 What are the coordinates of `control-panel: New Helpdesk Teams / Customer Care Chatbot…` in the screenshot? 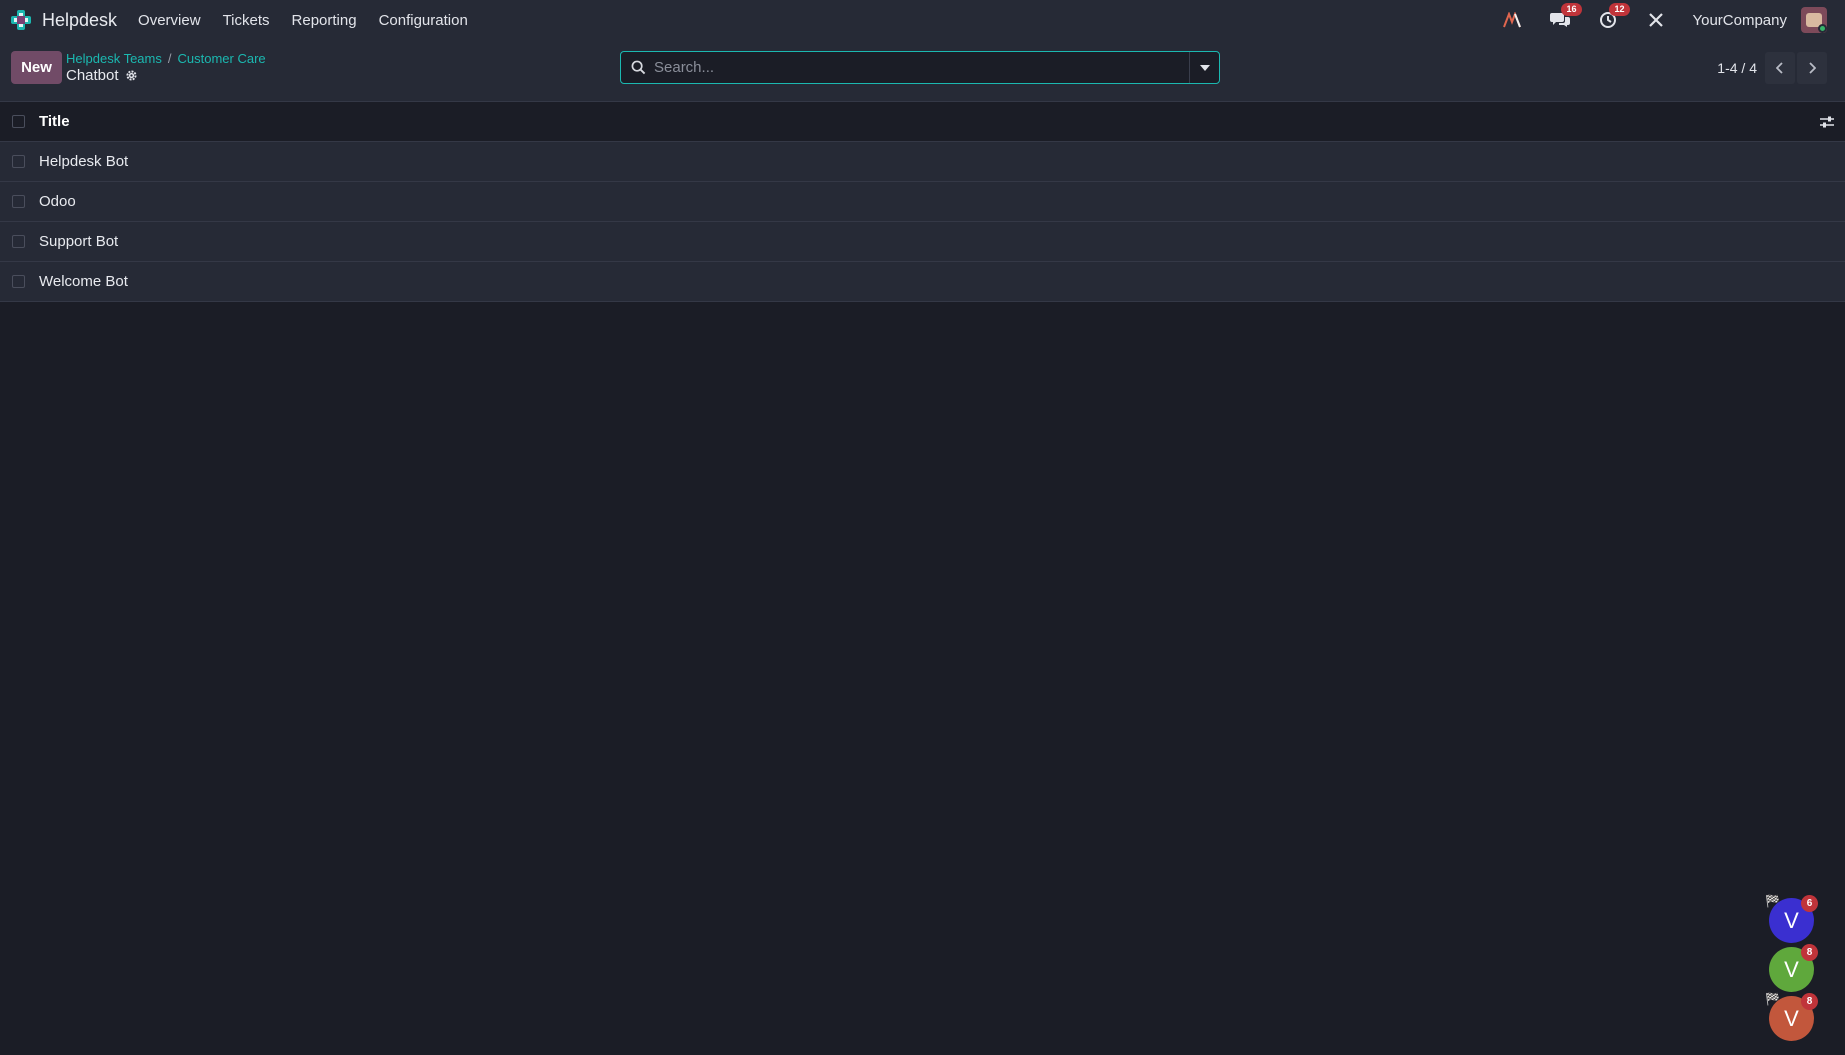 It's located at (922, 71).